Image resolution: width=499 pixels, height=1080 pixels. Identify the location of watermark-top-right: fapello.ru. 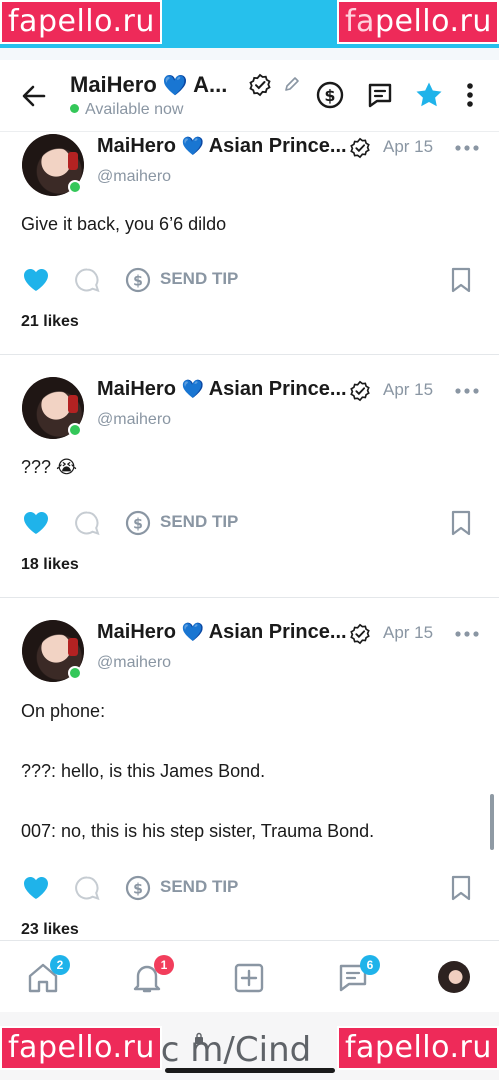
(418, 22).